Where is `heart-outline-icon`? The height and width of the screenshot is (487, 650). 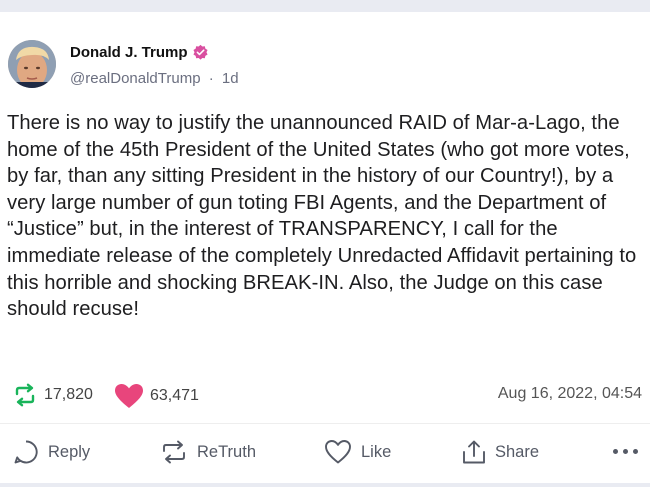 heart-outline-icon is located at coordinates (338, 452).